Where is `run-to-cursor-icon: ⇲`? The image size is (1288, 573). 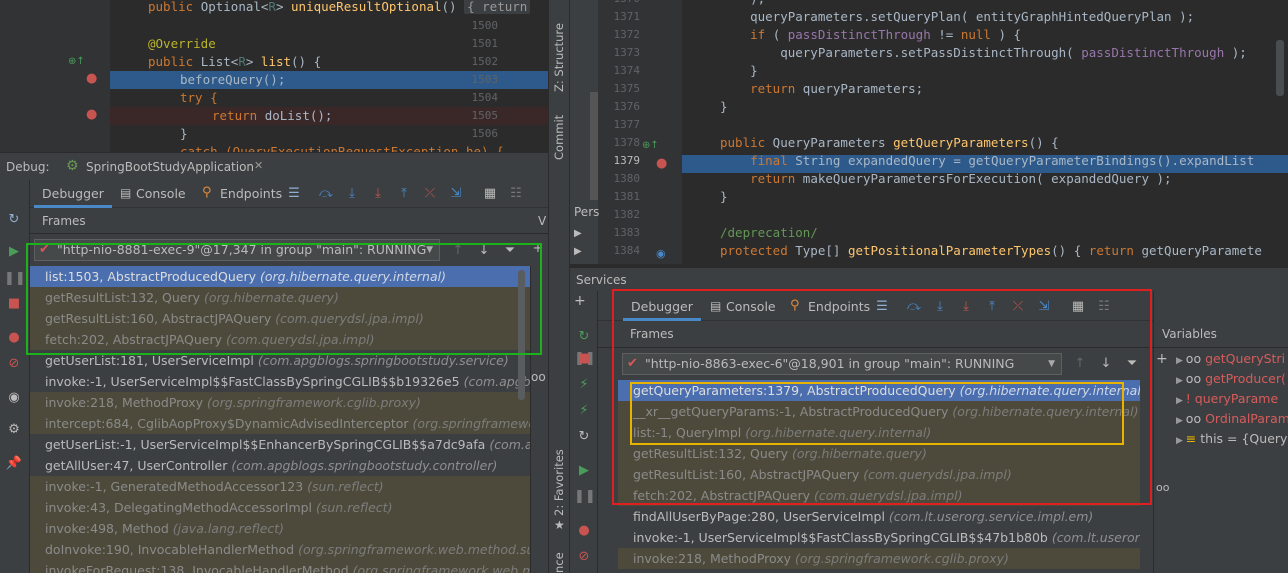 run-to-cursor-icon: ⇲ is located at coordinates (456, 194).